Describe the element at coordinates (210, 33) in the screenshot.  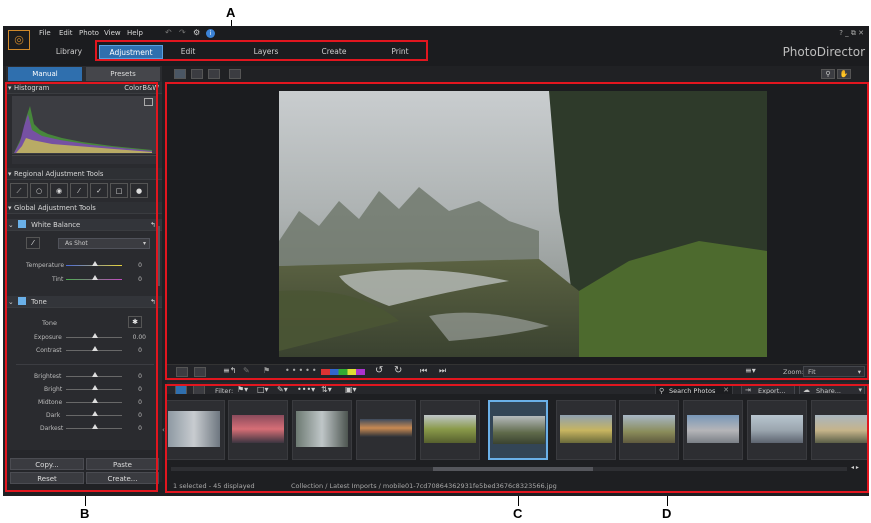
I see `notification-icon: i` at that location.